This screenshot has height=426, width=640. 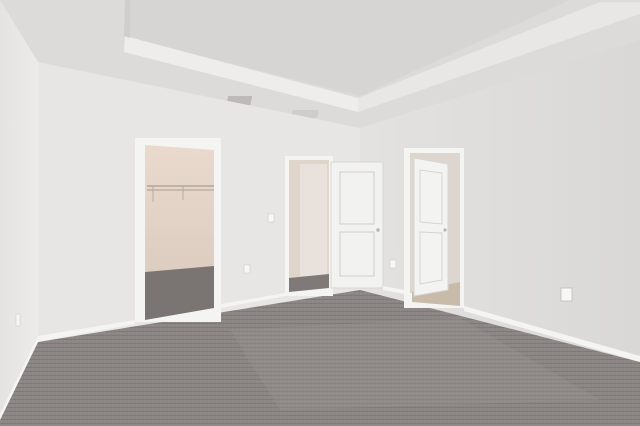 What do you see at coordinates (378, 230) in the screenshot?
I see `door-knob` at bounding box center [378, 230].